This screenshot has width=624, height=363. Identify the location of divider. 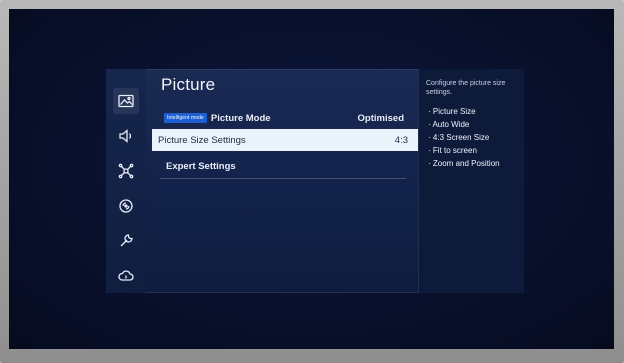
(283, 178).